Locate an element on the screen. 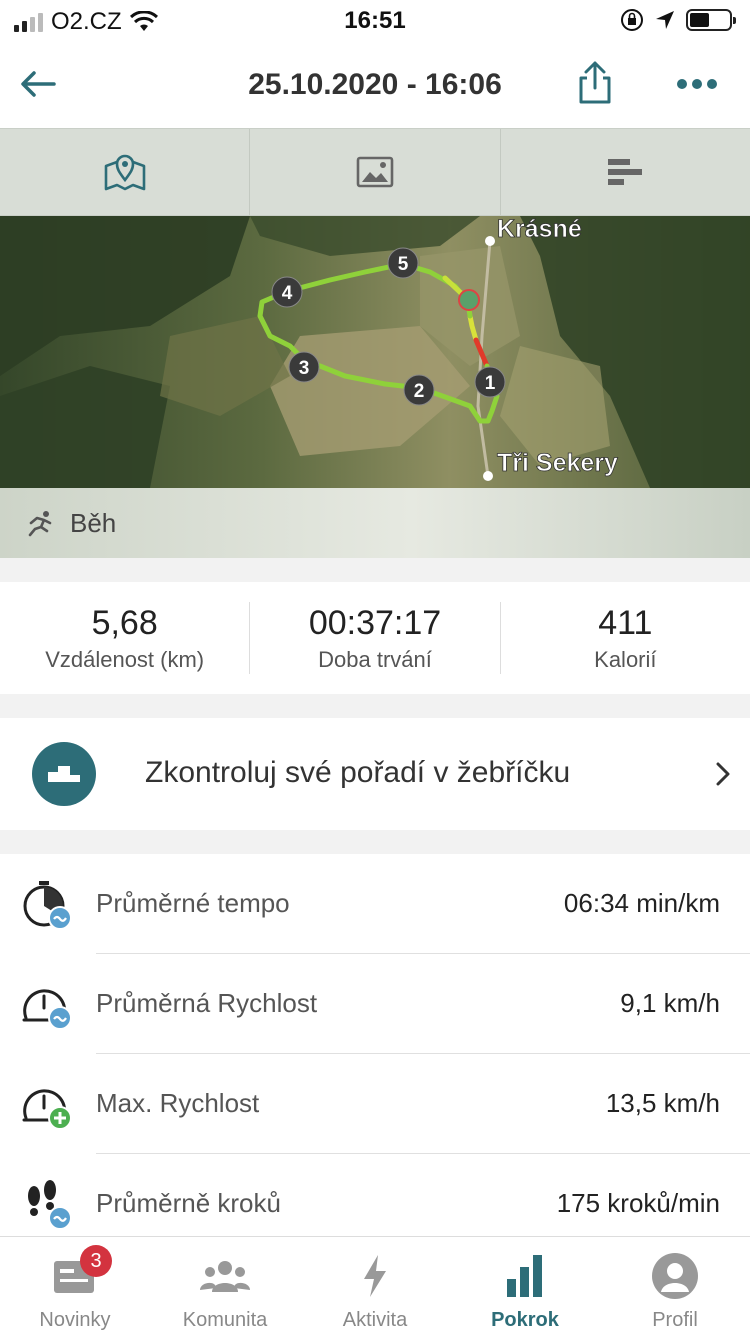 The width and height of the screenshot is (750, 1334). nav-progress: Pokrok is located at coordinates (525, 1285).